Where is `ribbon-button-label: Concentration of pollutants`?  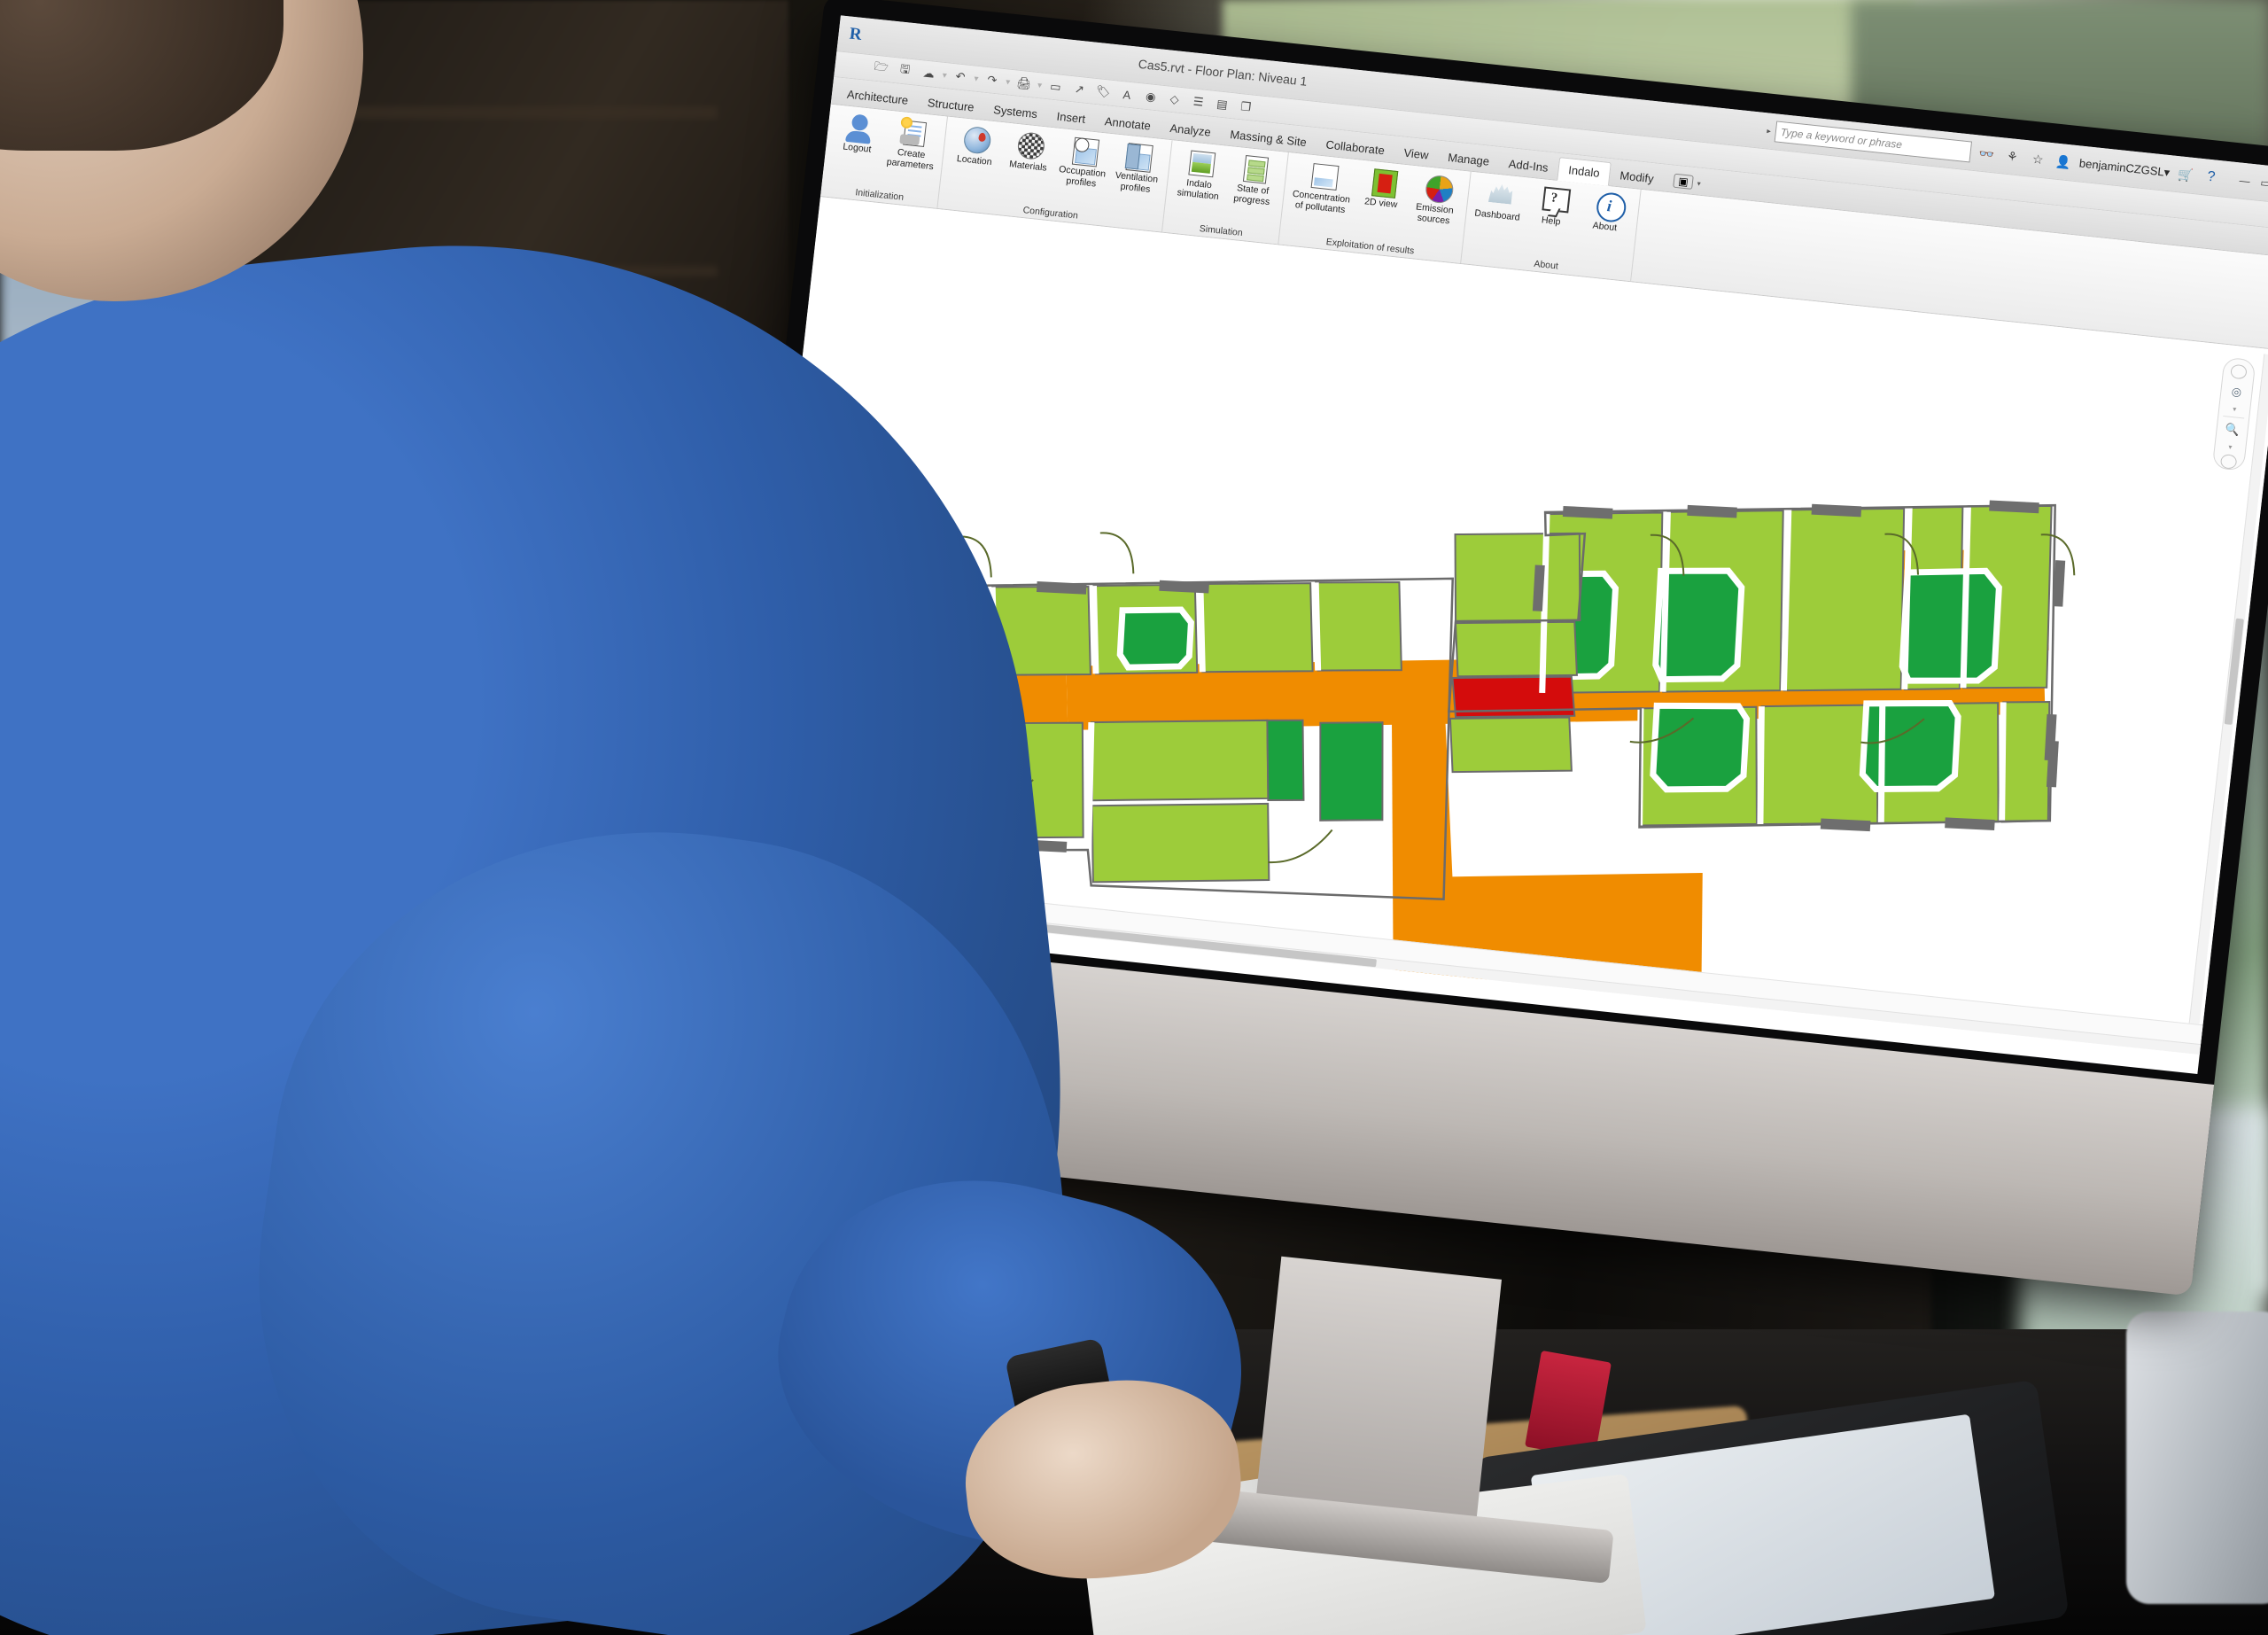
ribbon-button-label: Concentration of pollutants is located at coordinates (1321, 201).